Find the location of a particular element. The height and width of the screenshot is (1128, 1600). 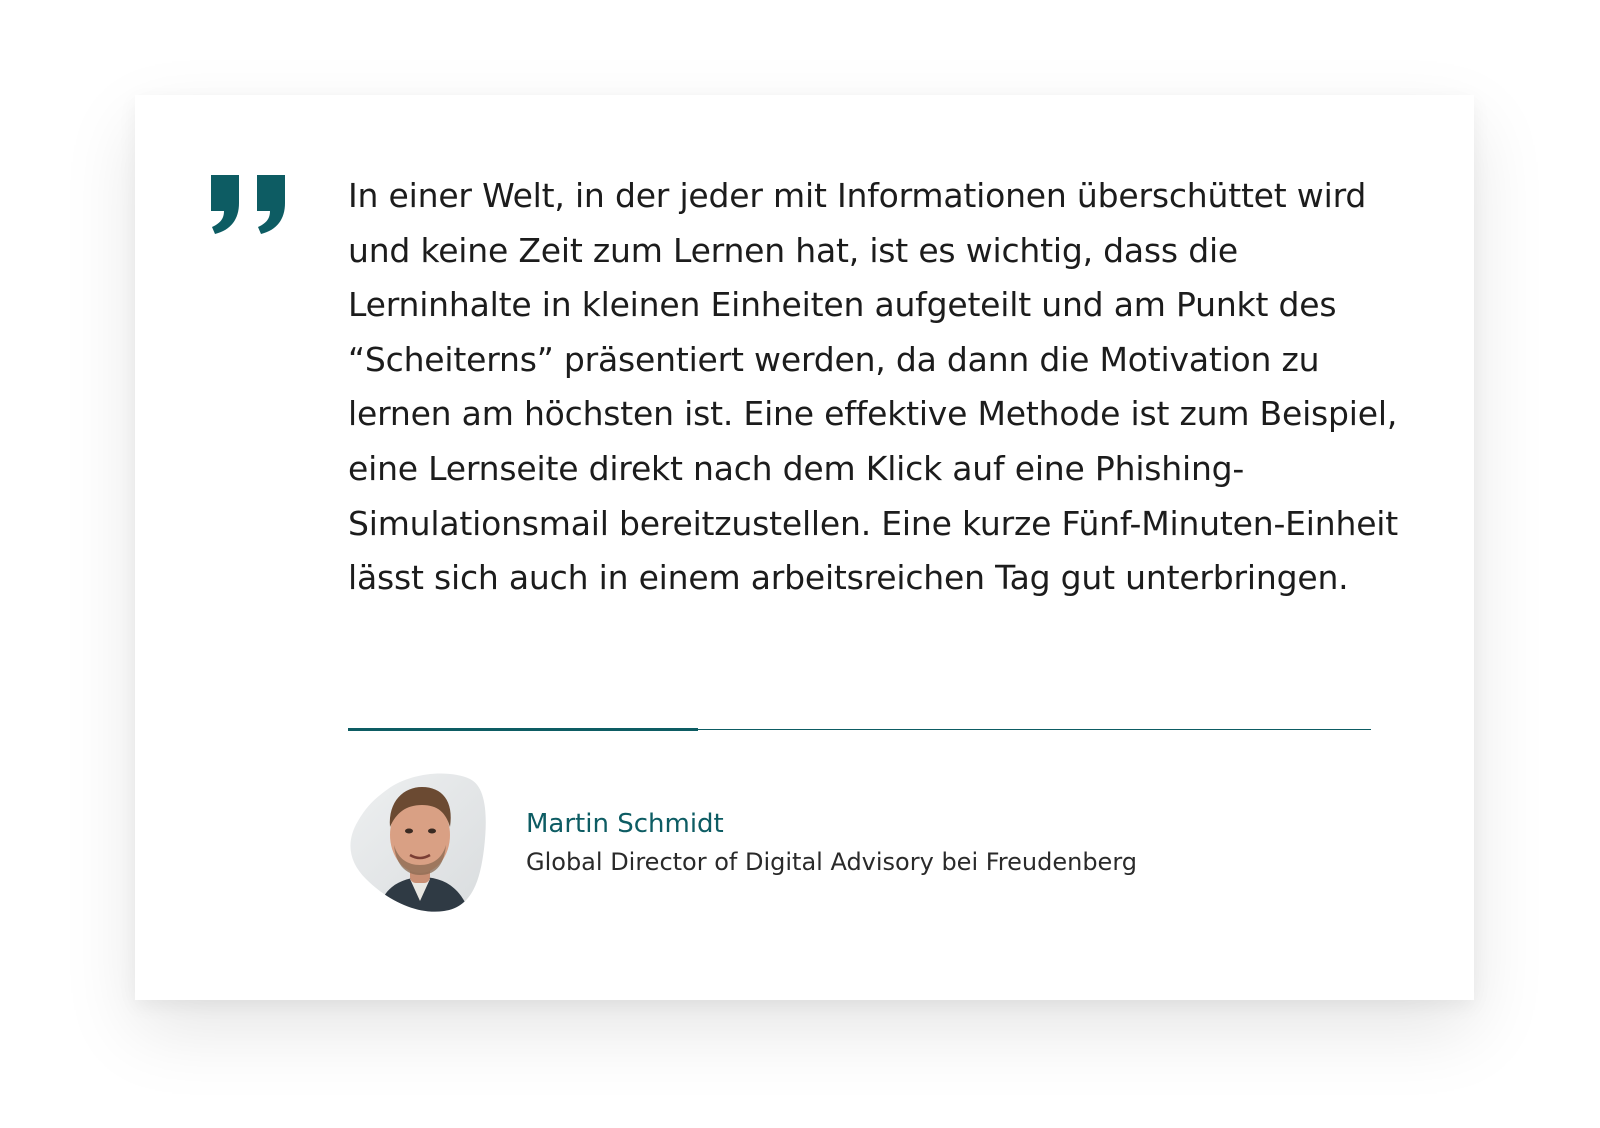

divider-accent is located at coordinates (523, 729).